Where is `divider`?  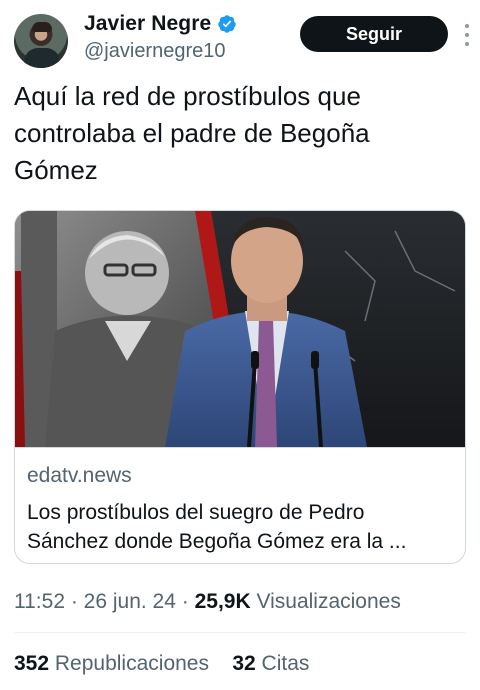
divider is located at coordinates (240, 632).